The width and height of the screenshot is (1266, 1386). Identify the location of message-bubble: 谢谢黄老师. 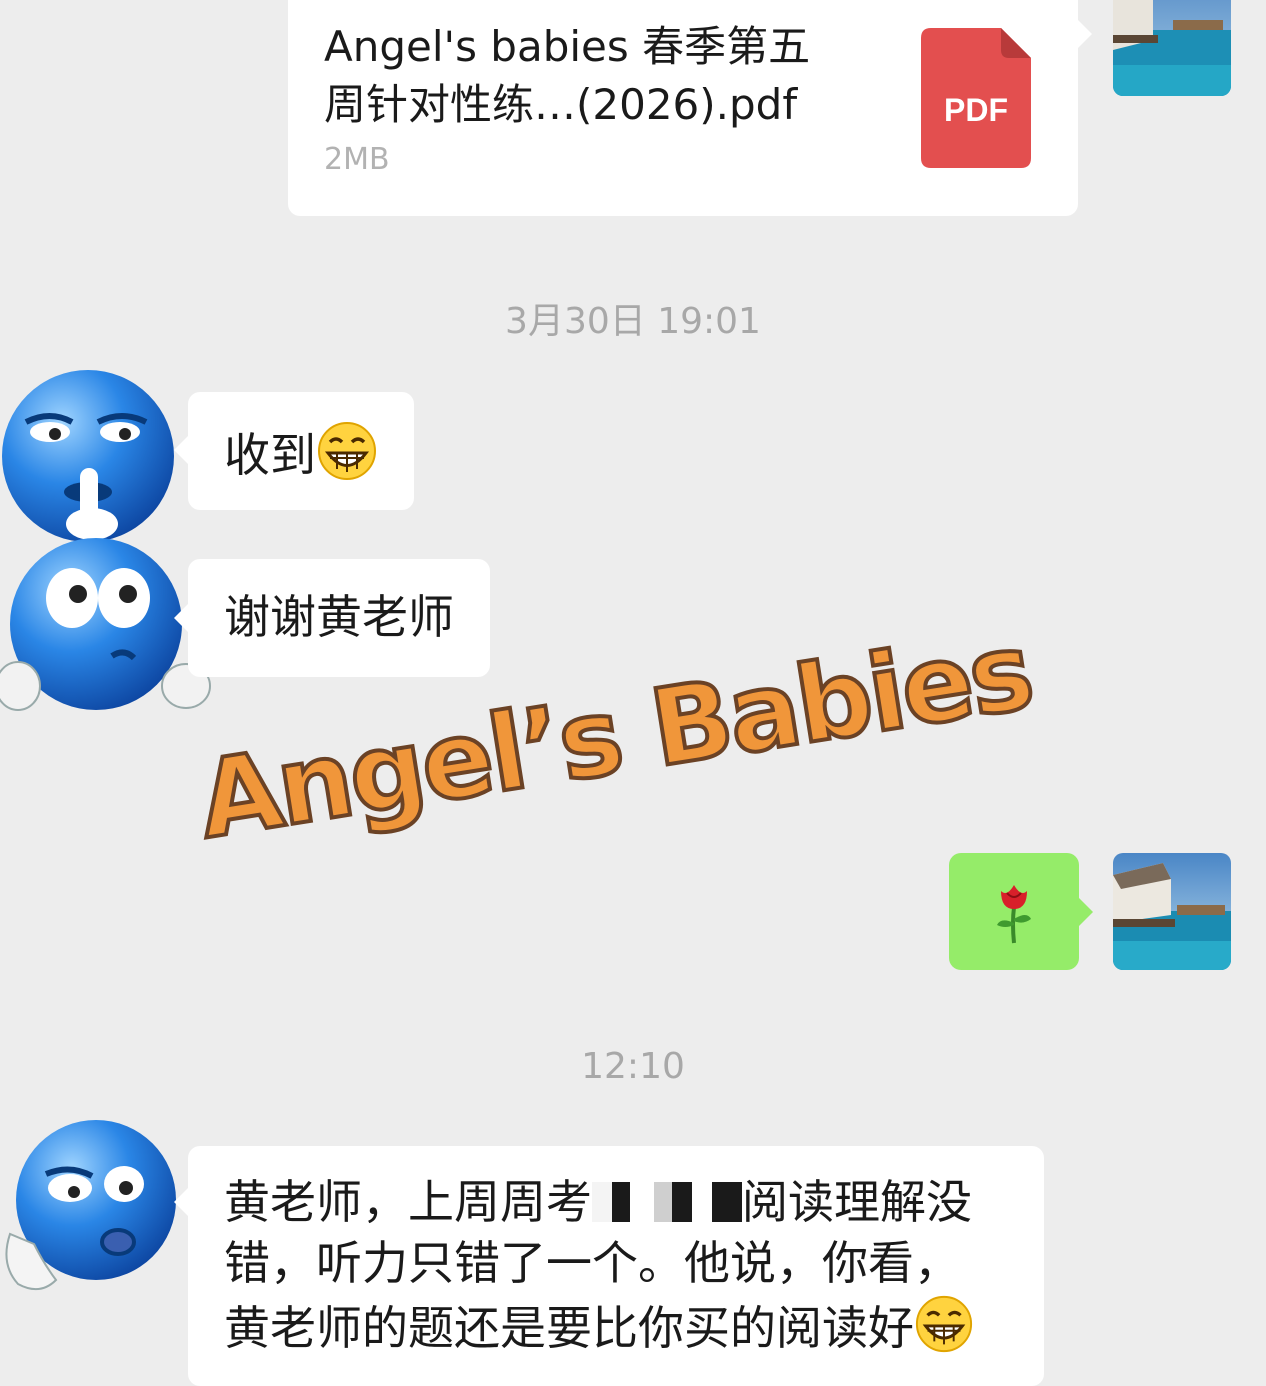
(339, 618).